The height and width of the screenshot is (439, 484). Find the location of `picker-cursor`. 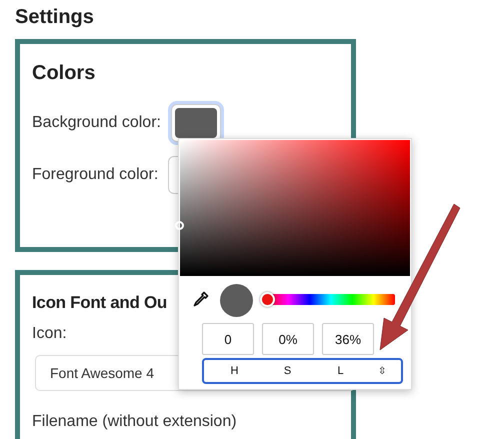

picker-cursor is located at coordinates (179, 225).